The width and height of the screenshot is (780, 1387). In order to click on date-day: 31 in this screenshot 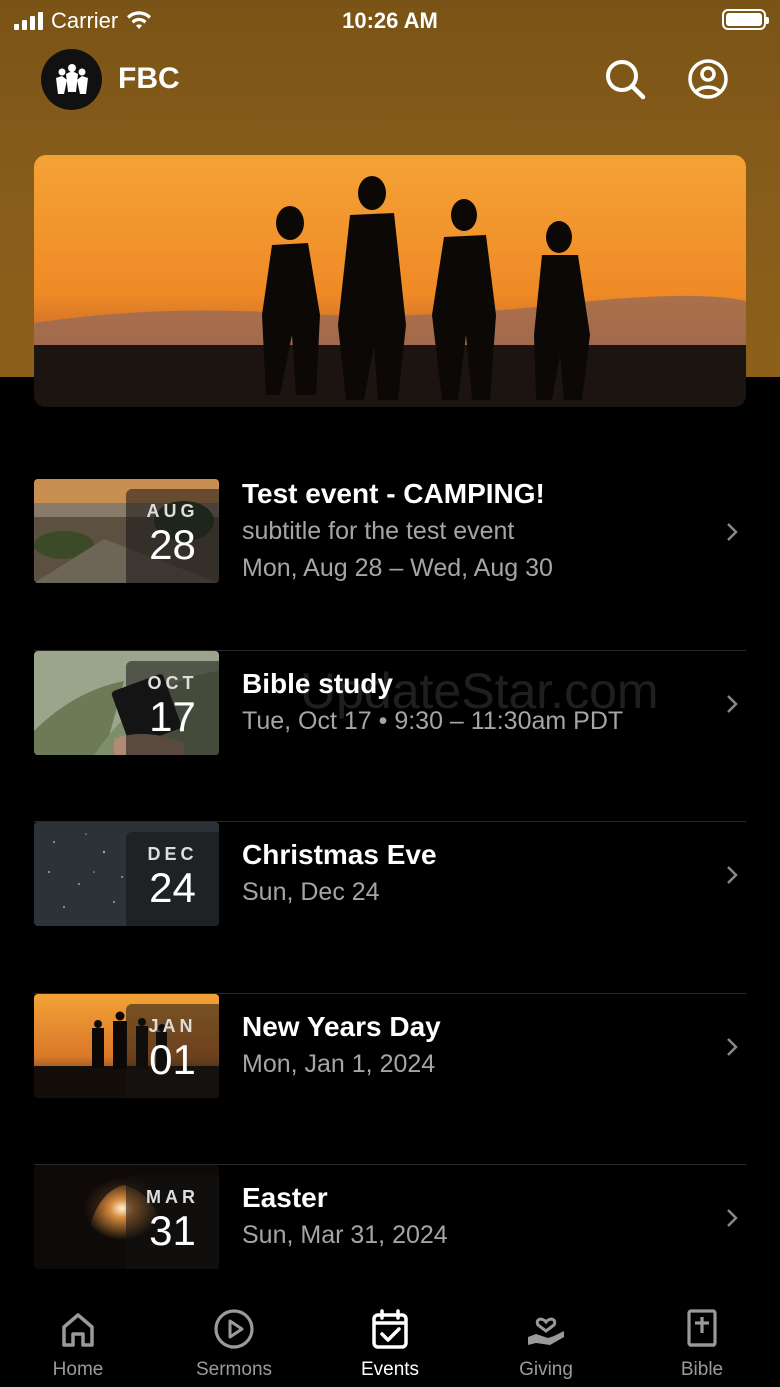, I will do `click(172, 1230)`.